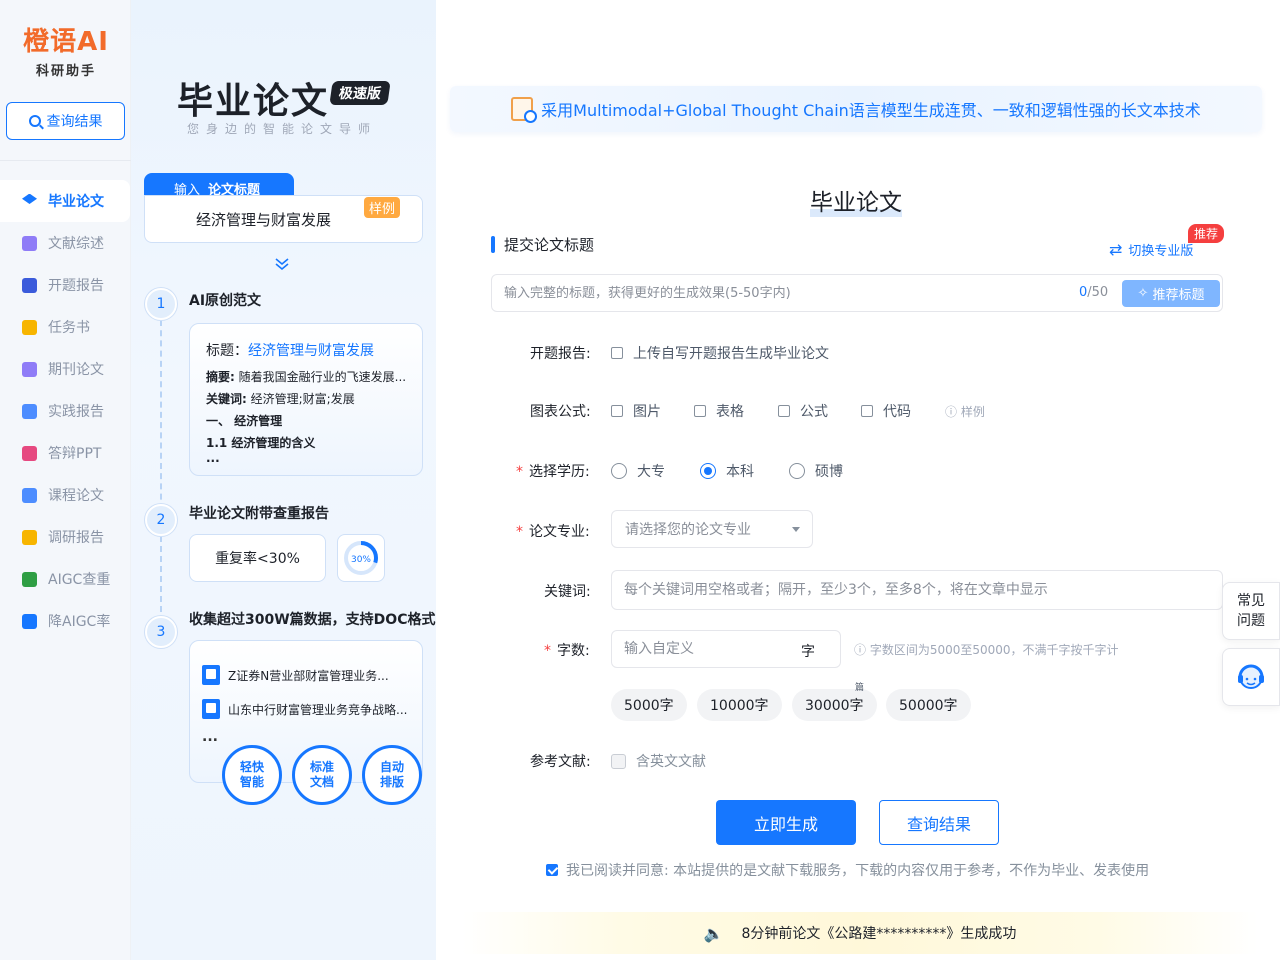 This screenshot has height=960, width=1280. Describe the element at coordinates (220, 377) in the screenshot. I see `card-abstract-label: 摘要:` at that location.